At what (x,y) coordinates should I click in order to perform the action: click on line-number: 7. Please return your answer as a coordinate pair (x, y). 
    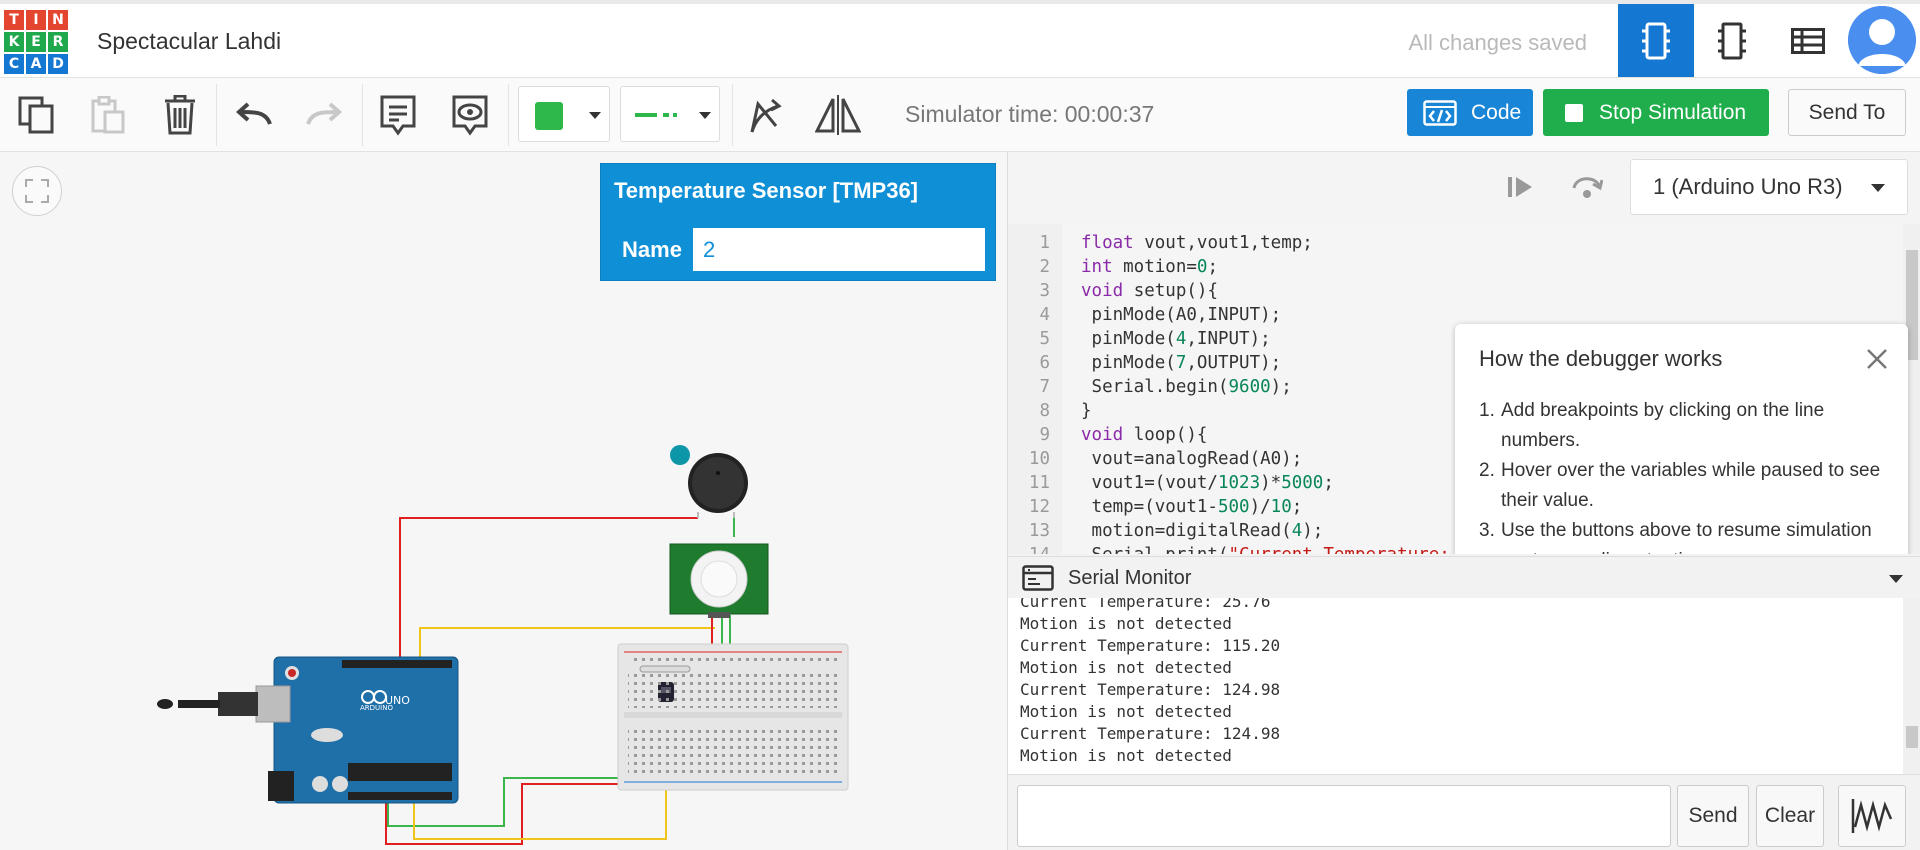
    Looking at the image, I should click on (1029, 387).